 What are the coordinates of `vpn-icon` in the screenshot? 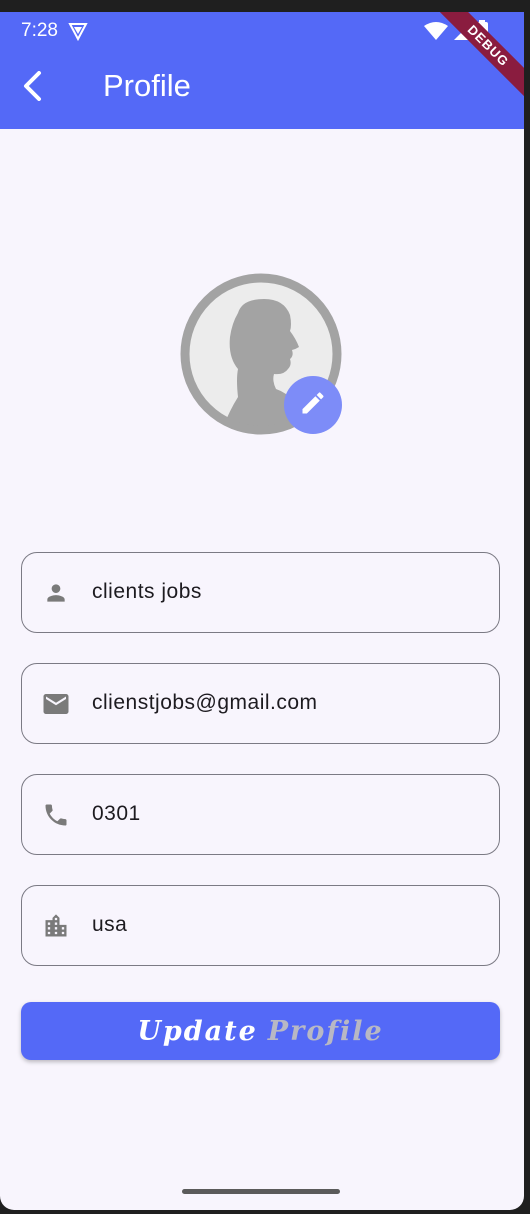 It's located at (78, 33).